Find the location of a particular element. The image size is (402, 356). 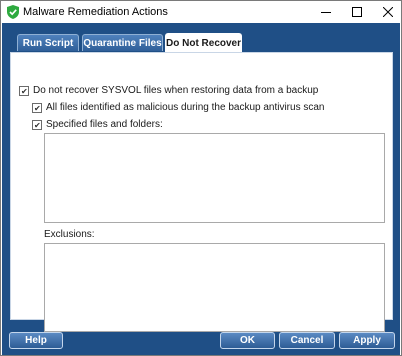

minimize-icon is located at coordinates (326, 12).